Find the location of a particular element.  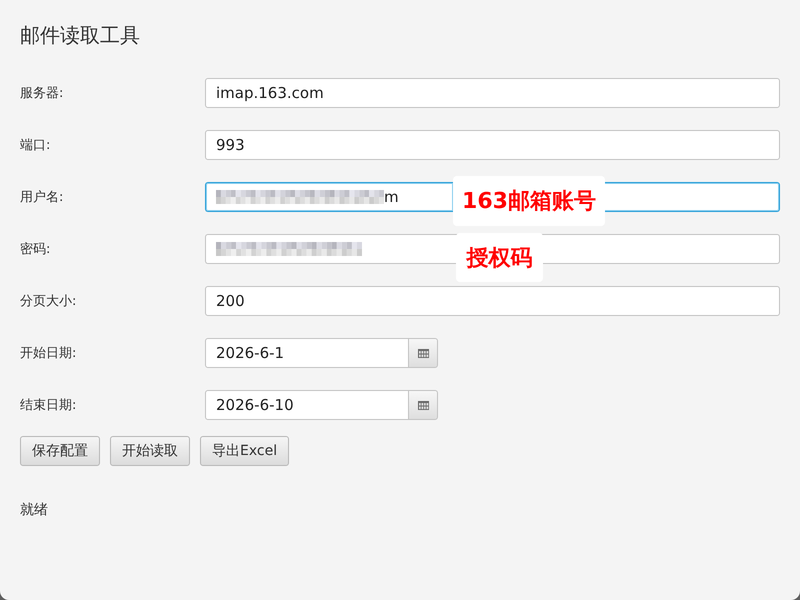

field-label: 分页大小: is located at coordinates (49, 301).